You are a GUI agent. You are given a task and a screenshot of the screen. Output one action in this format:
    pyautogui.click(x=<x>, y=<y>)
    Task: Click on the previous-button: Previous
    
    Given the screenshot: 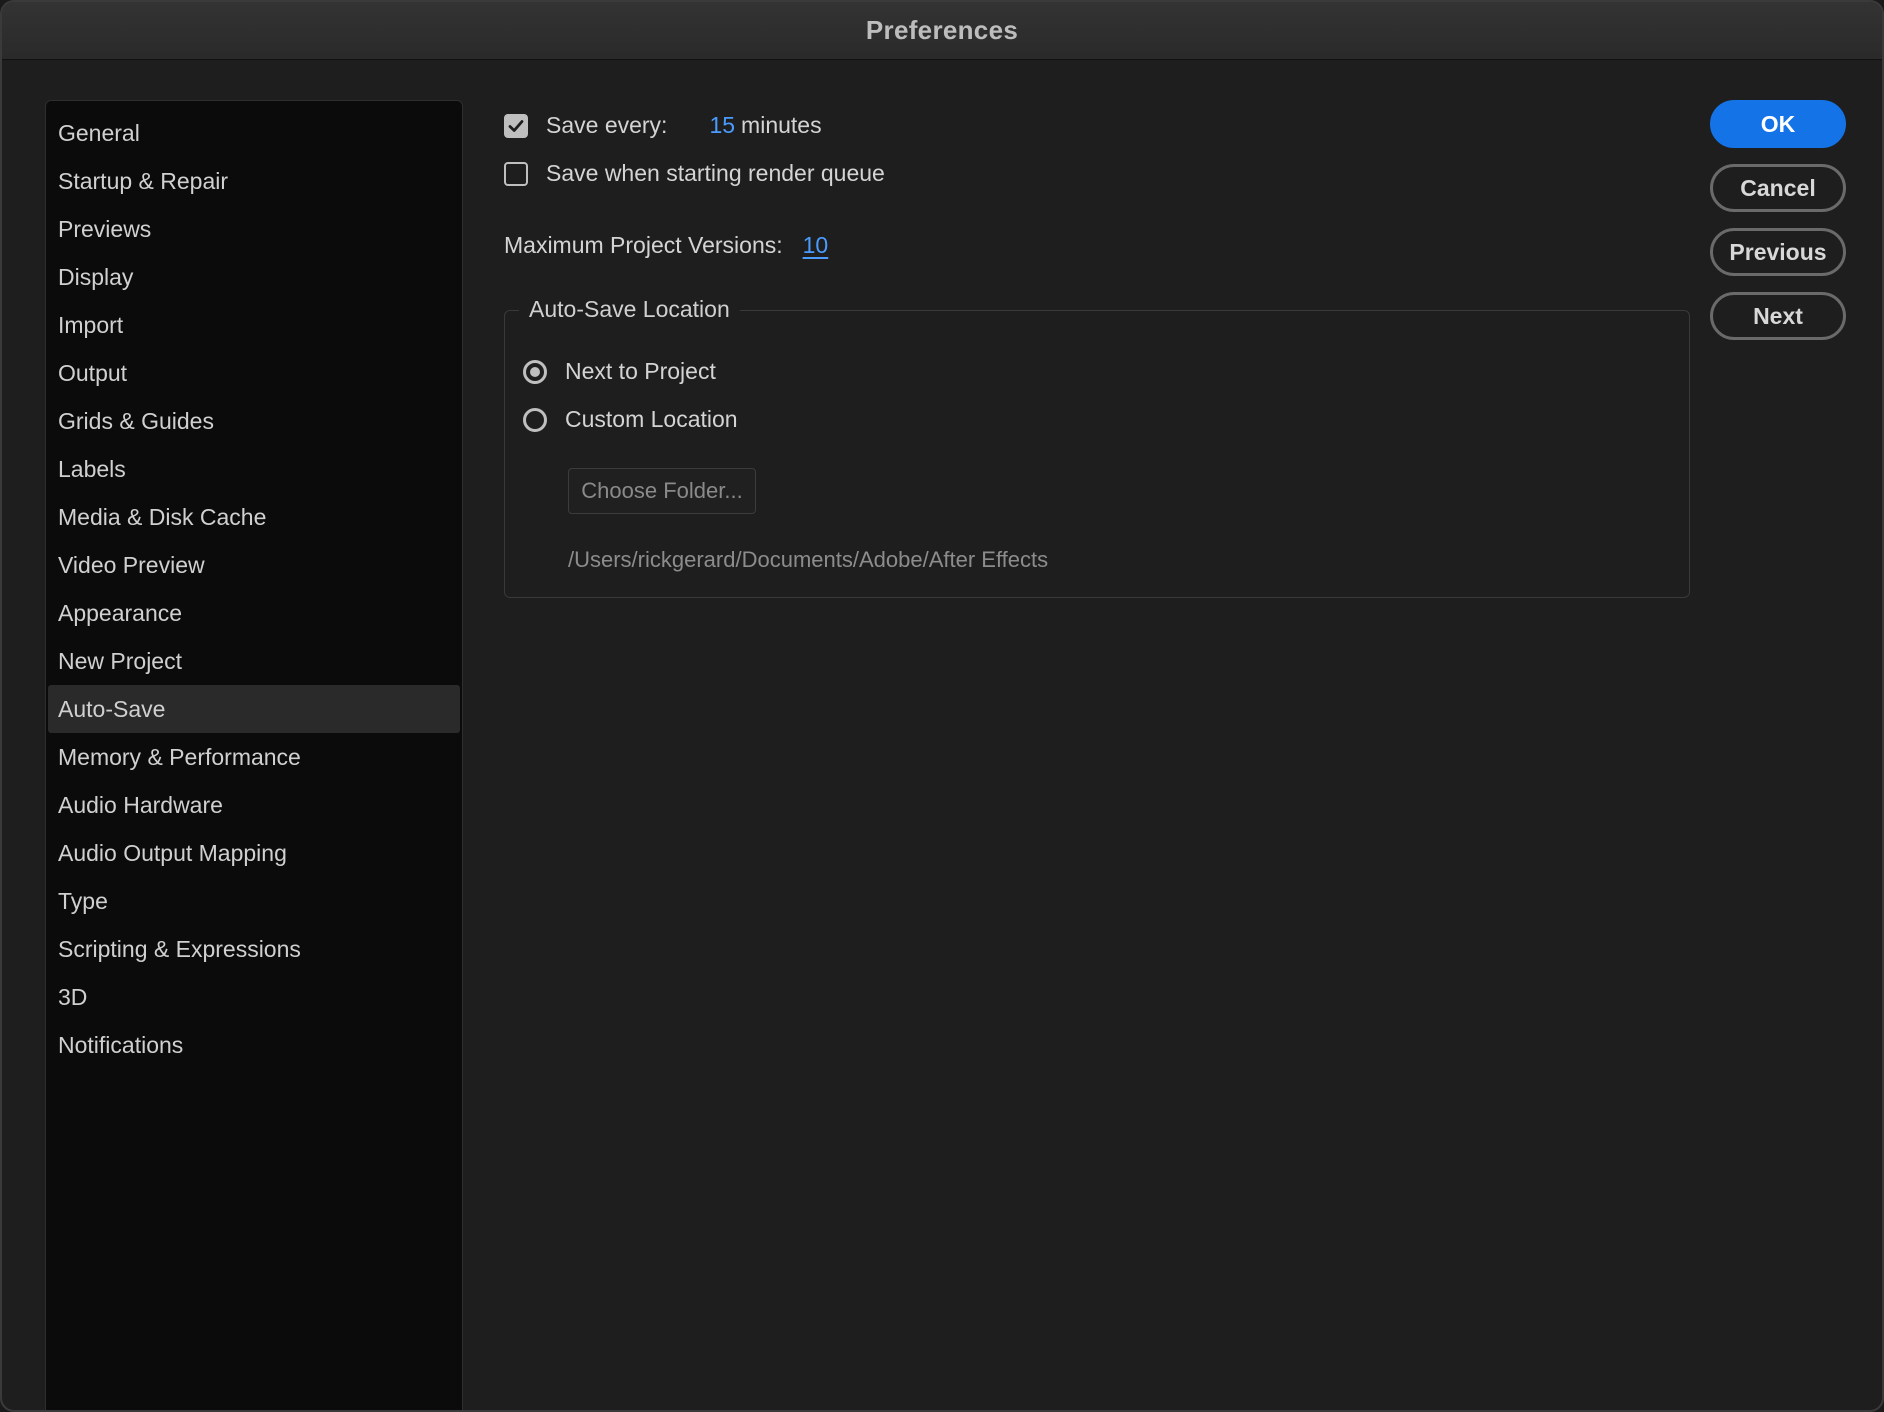 What is the action you would take?
    pyautogui.click(x=1778, y=252)
    